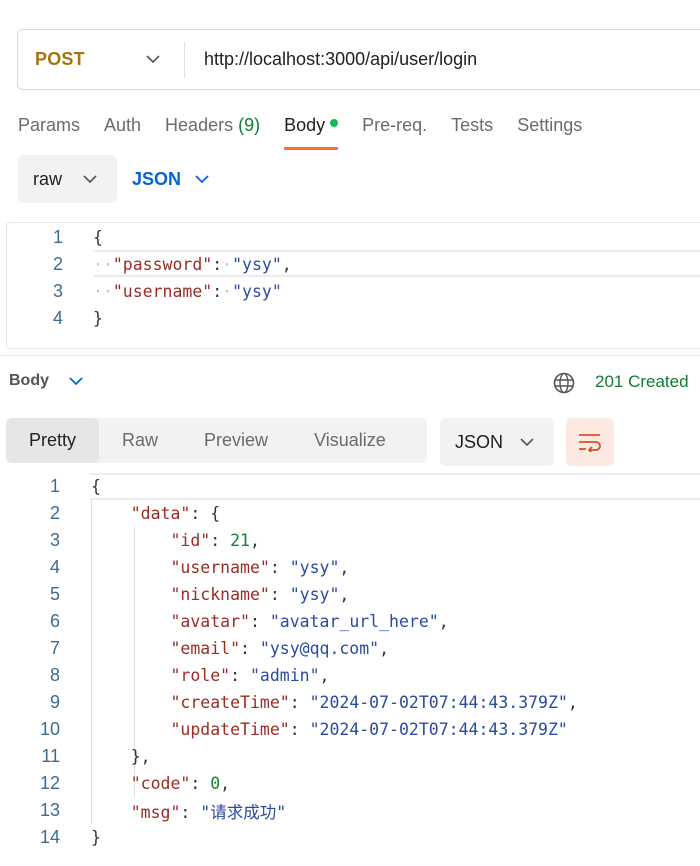 The image size is (700, 866). Describe the element at coordinates (123, 125) in the screenshot. I see `tab-label: Auth` at that location.